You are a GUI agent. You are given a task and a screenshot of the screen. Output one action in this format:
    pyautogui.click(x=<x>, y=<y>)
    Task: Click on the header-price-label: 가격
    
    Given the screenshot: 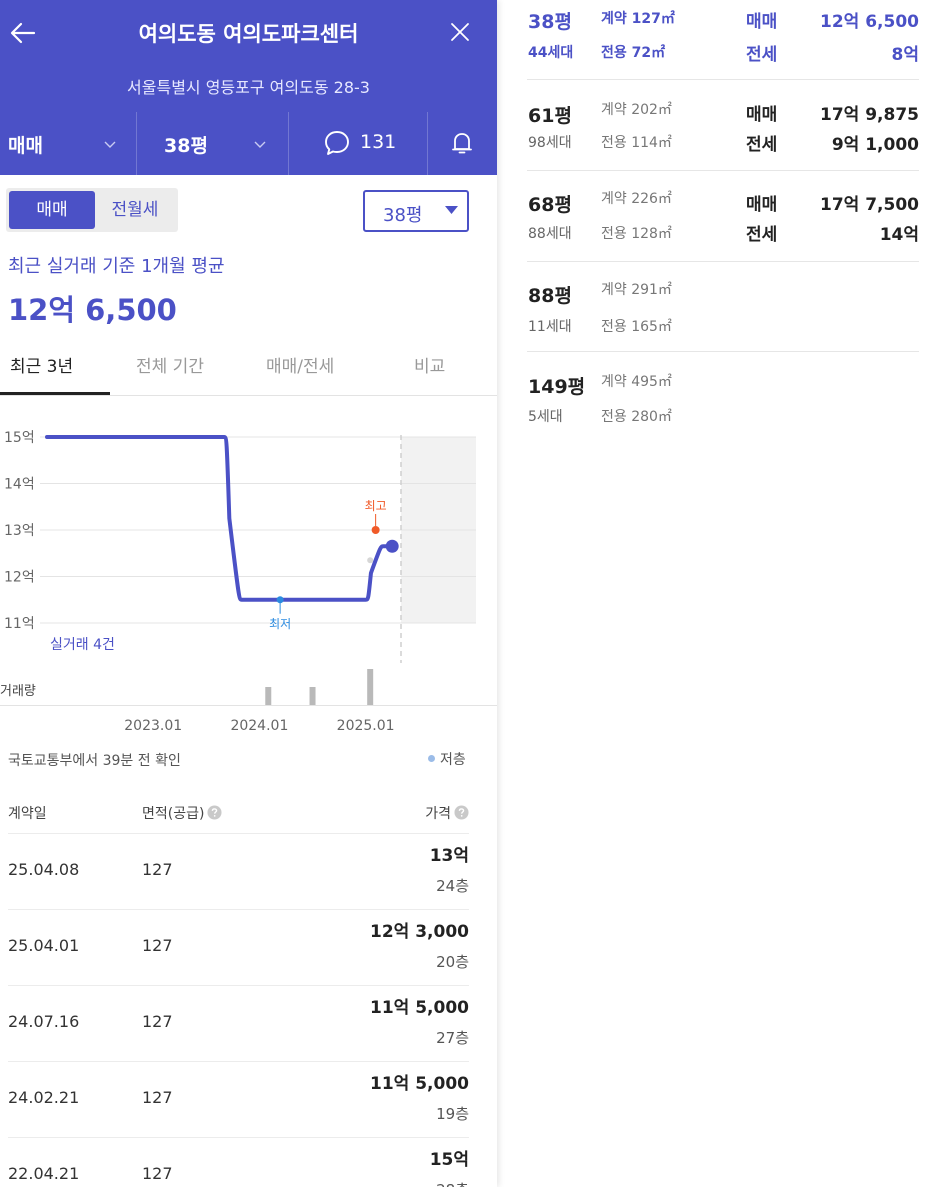 What is the action you would take?
    pyautogui.click(x=438, y=814)
    